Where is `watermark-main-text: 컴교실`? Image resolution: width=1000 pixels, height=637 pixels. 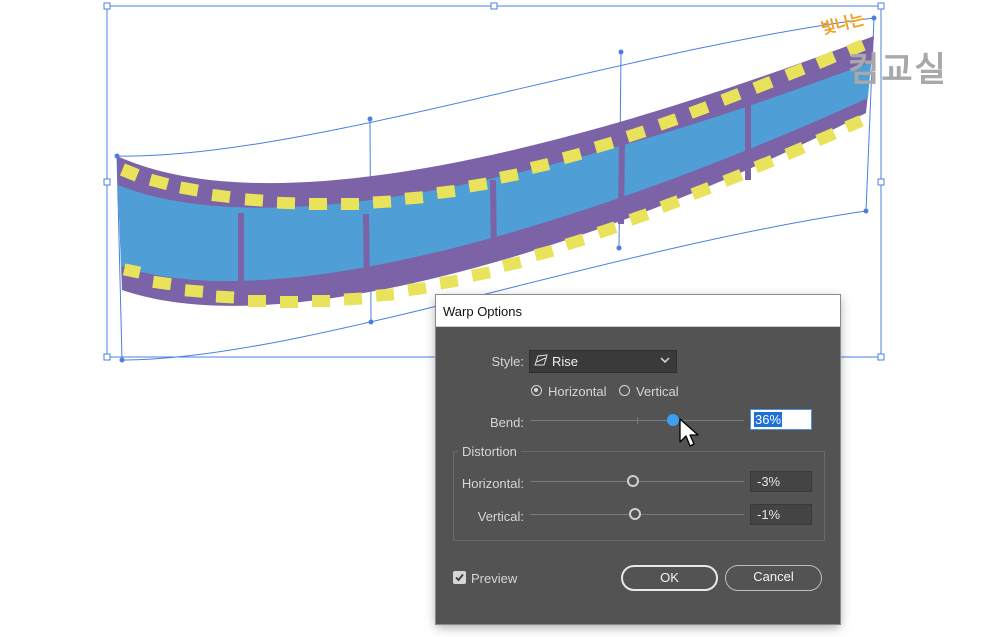 watermark-main-text: 컴교실 is located at coordinates (898, 70).